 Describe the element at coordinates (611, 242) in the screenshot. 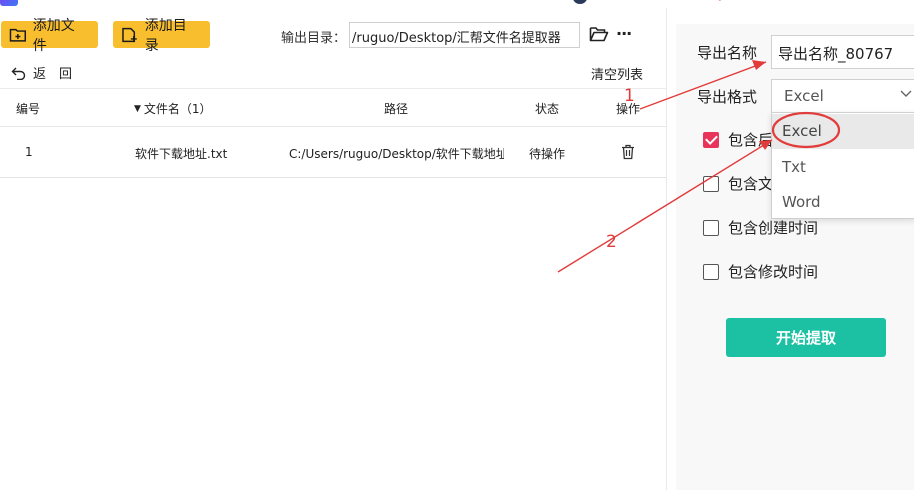

I see `annotation-label-2: 2` at that location.